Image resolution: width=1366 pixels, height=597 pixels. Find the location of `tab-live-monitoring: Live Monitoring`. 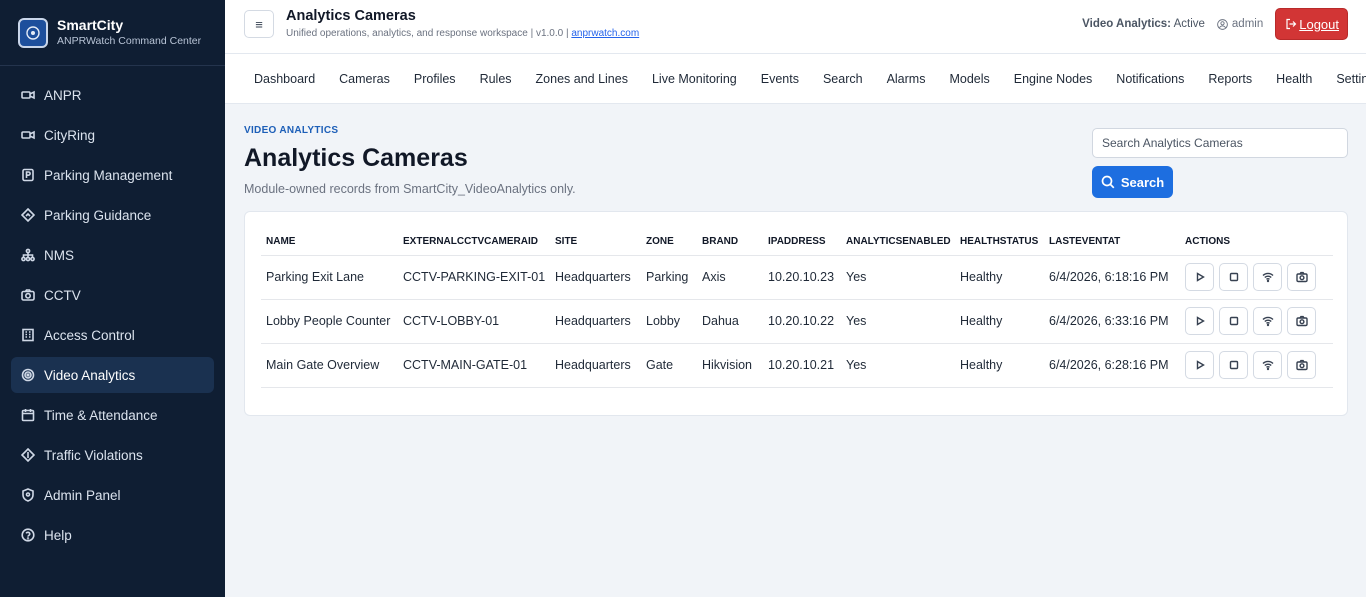

tab-live-monitoring: Live Monitoring is located at coordinates (694, 79).